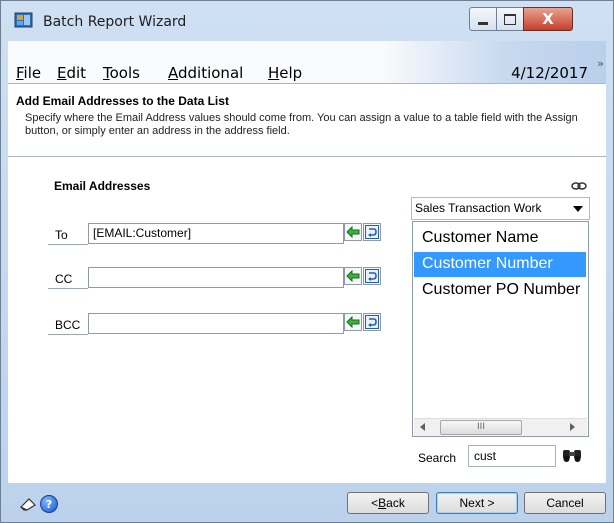  Describe the element at coordinates (487, 263) in the screenshot. I see `list-item-label: Customer Number` at that location.